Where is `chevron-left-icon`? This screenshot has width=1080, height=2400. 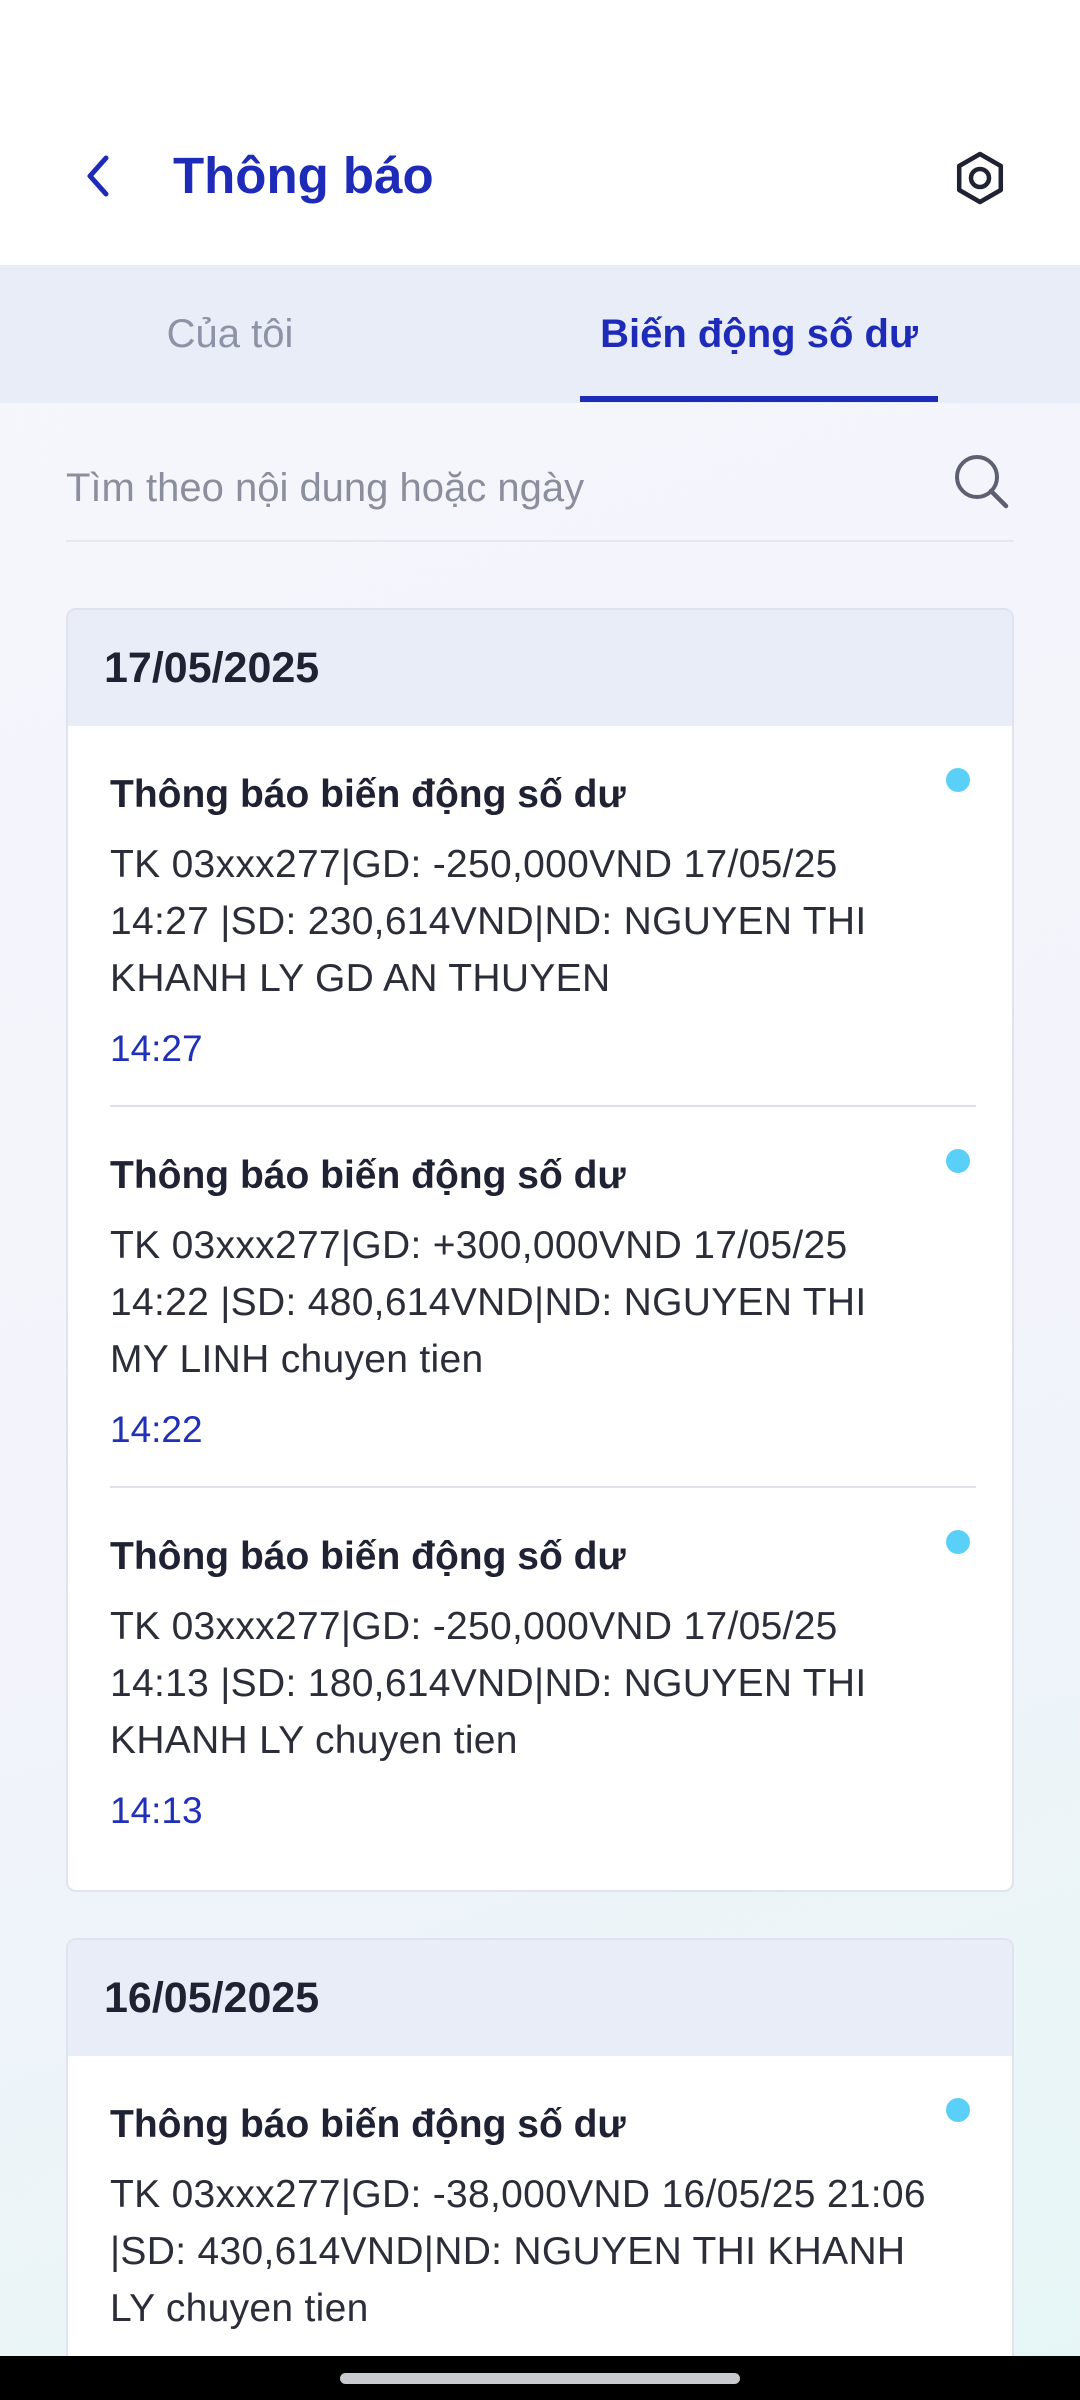 chevron-left-icon is located at coordinates (98, 176).